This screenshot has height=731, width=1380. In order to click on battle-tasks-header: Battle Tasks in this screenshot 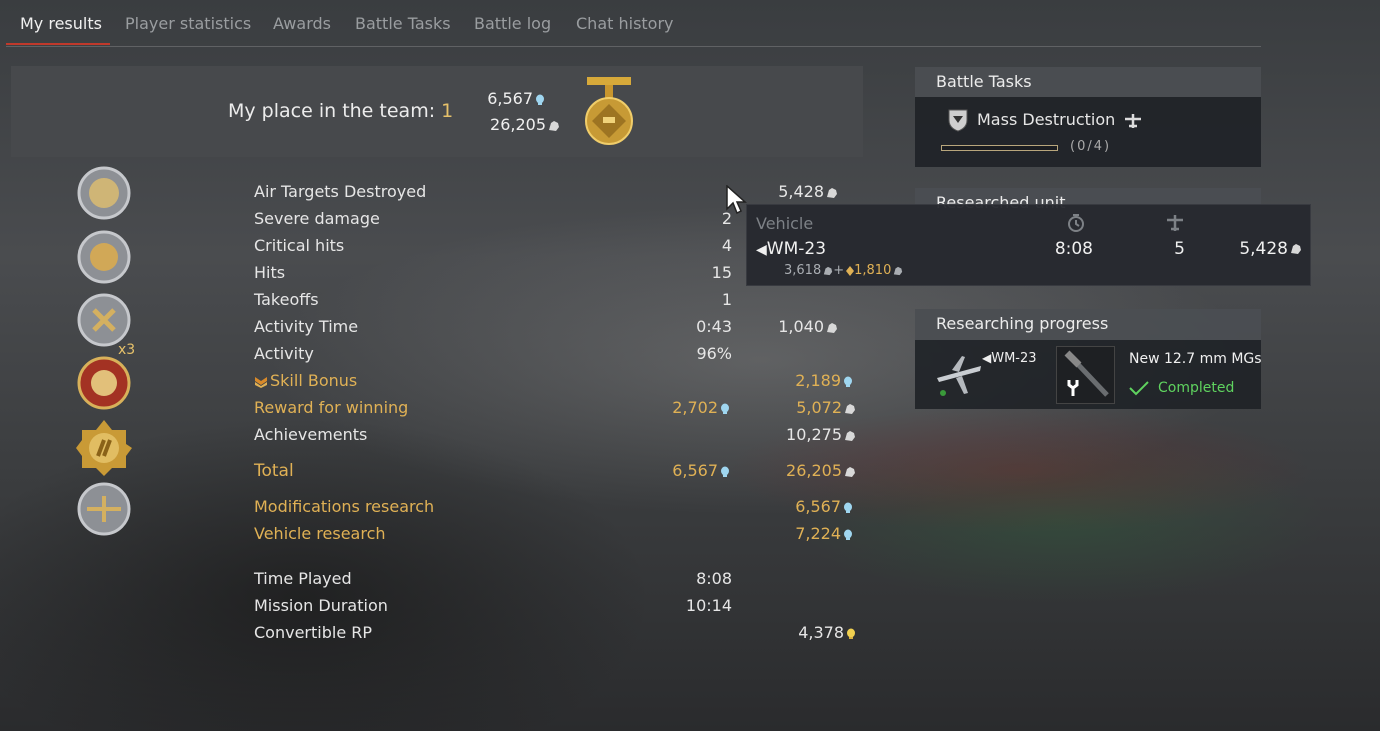, I will do `click(1088, 82)`.